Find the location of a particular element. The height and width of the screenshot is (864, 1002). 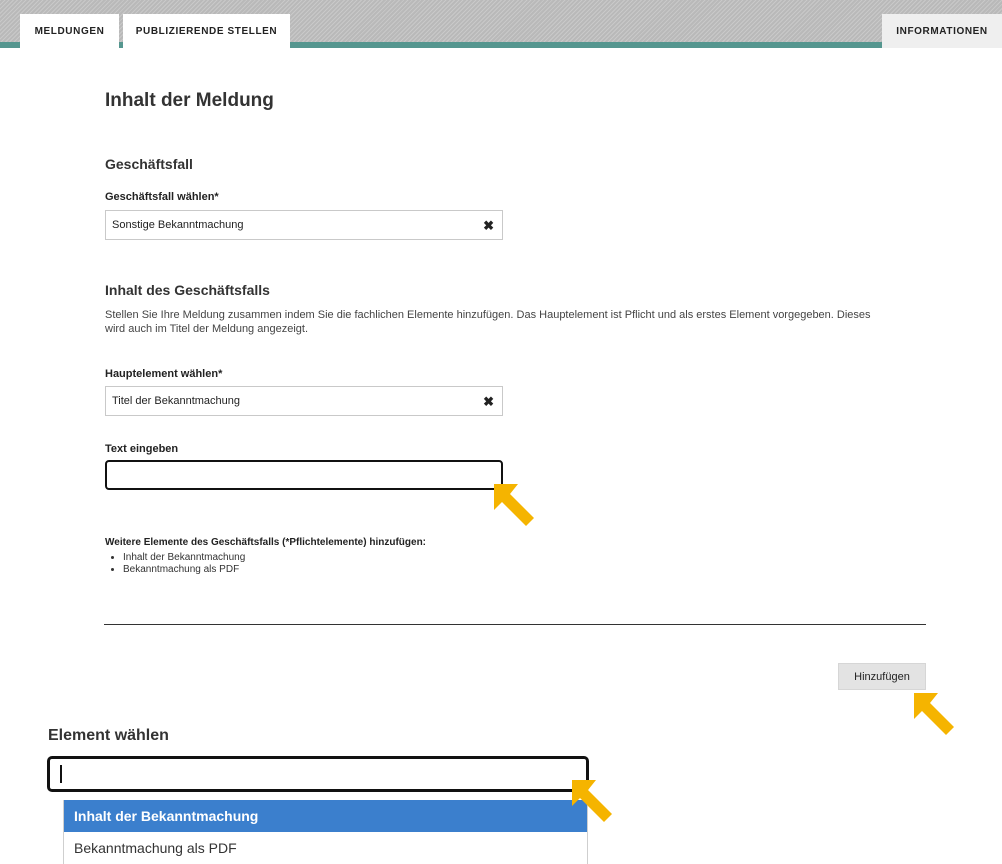

page-title: Inhalt der Meldung is located at coordinates (189, 100).